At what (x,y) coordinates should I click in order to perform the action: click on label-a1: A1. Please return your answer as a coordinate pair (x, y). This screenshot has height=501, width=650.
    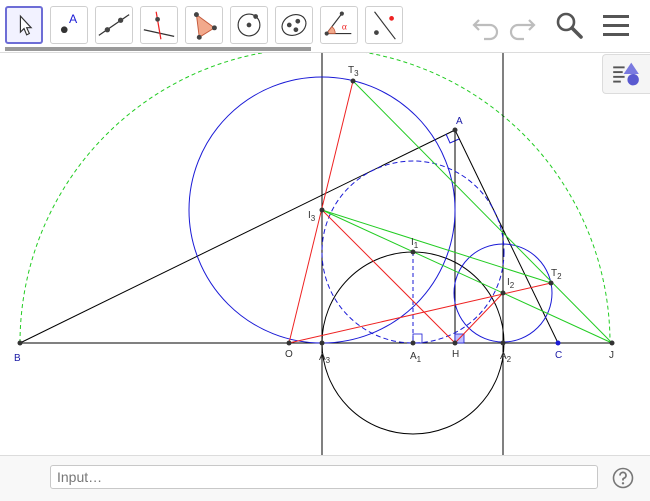
    Looking at the image, I should click on (416, 357).